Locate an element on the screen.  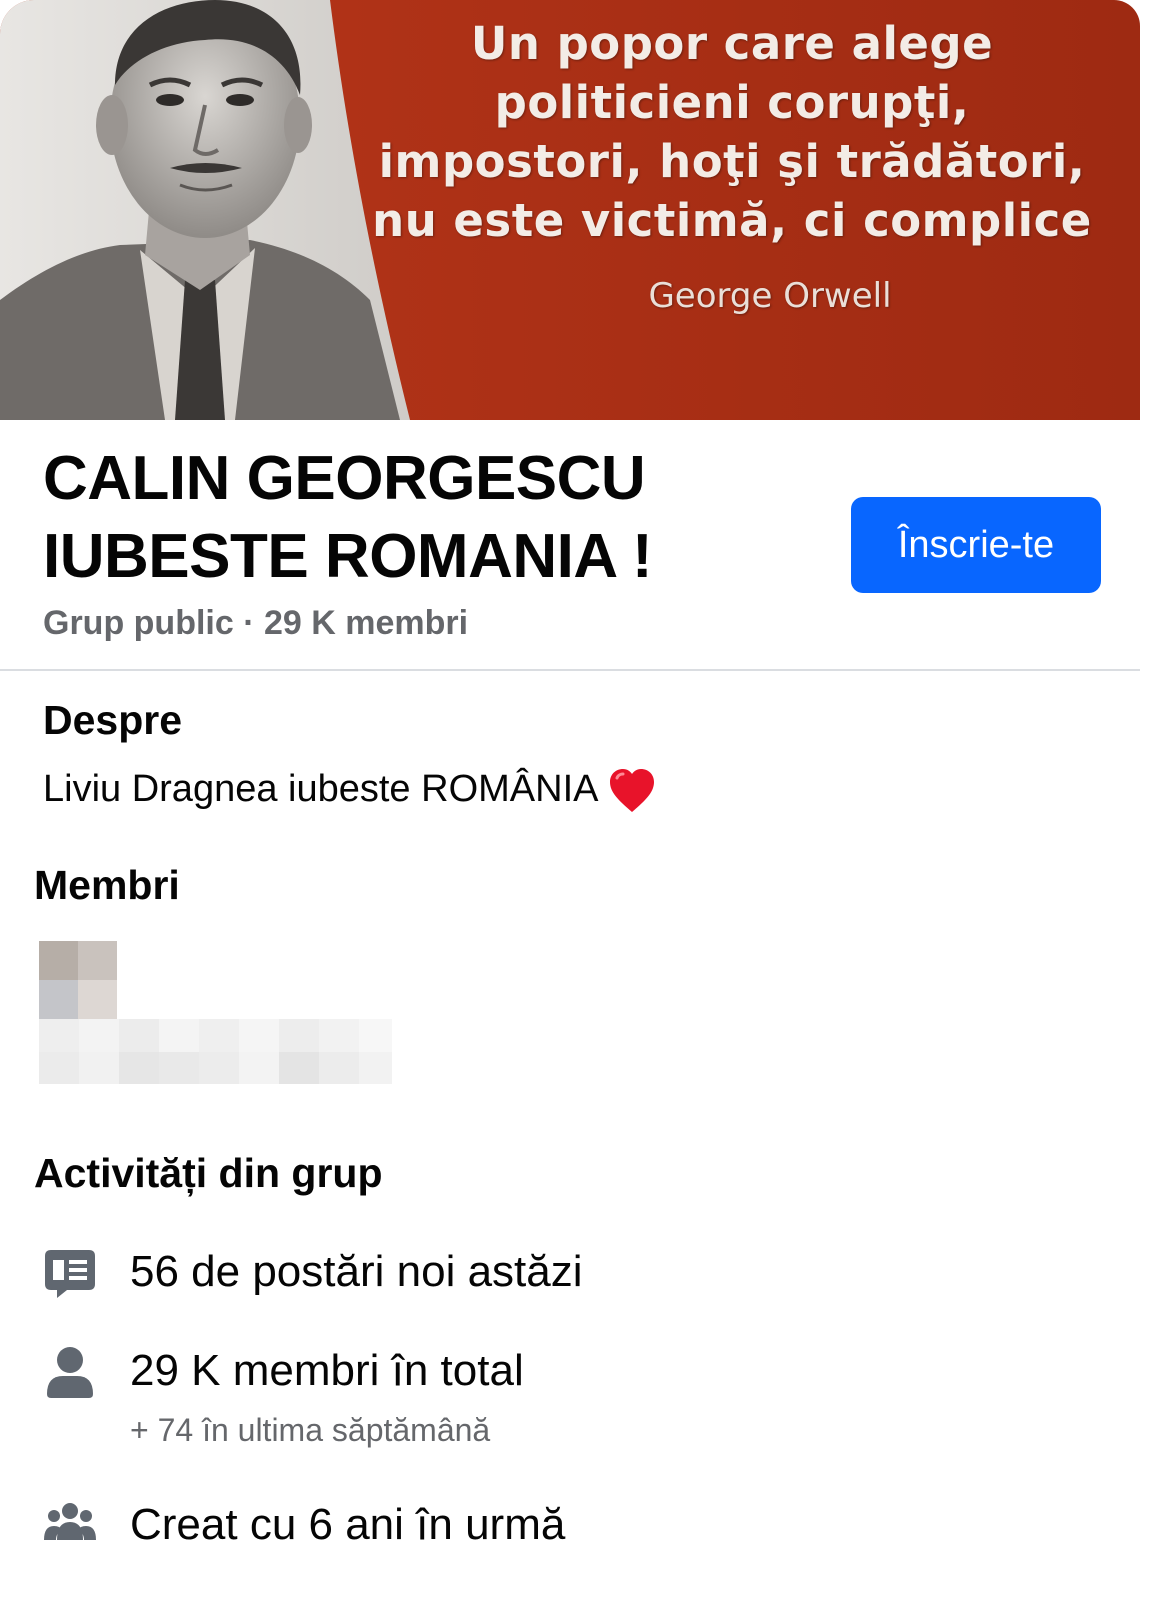
about-text-content: Liviu Dragnea iubeste ROMÂNIA is located at coordinates (321, 789).